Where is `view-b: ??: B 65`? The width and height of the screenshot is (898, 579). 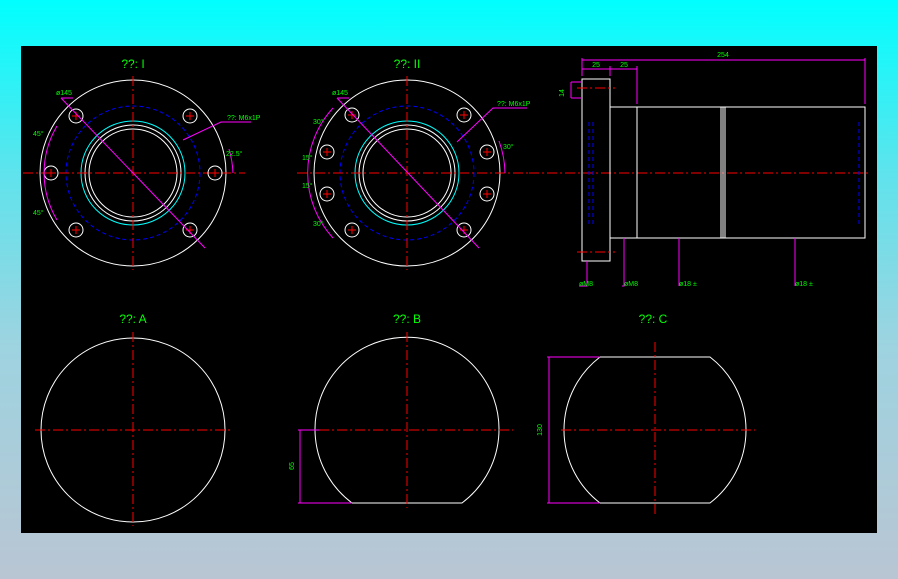 view-b: ??: B 65 is located at coordinates (401, 410).